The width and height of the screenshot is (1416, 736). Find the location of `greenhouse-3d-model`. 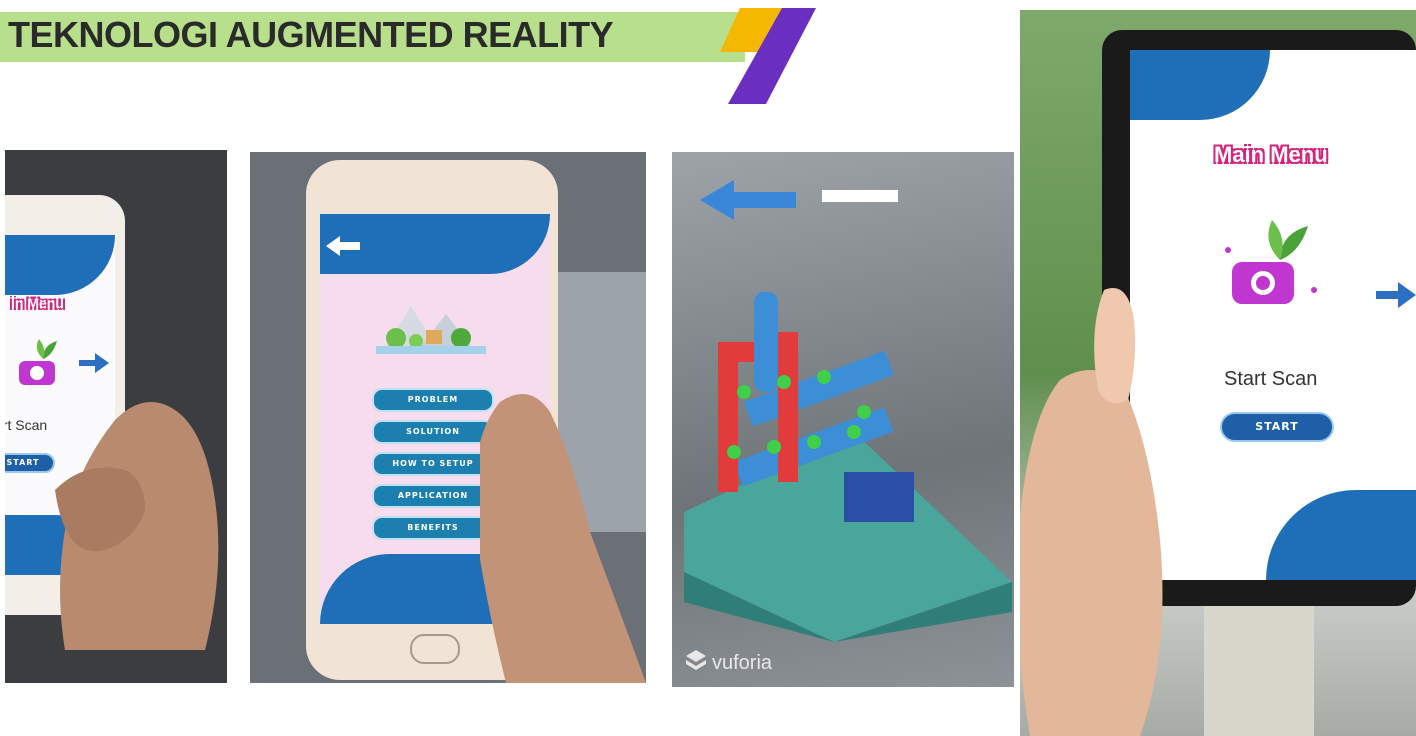

greenhouse-3d-model is located at coordinates (848, 467).